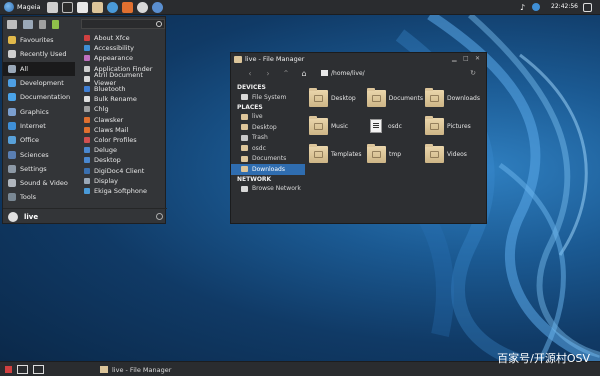 This screenshot has width=600, height=376. Describe the element at coordinates (455, 59) in the screenshot. I see `minimize-icon: ▁` at that location.